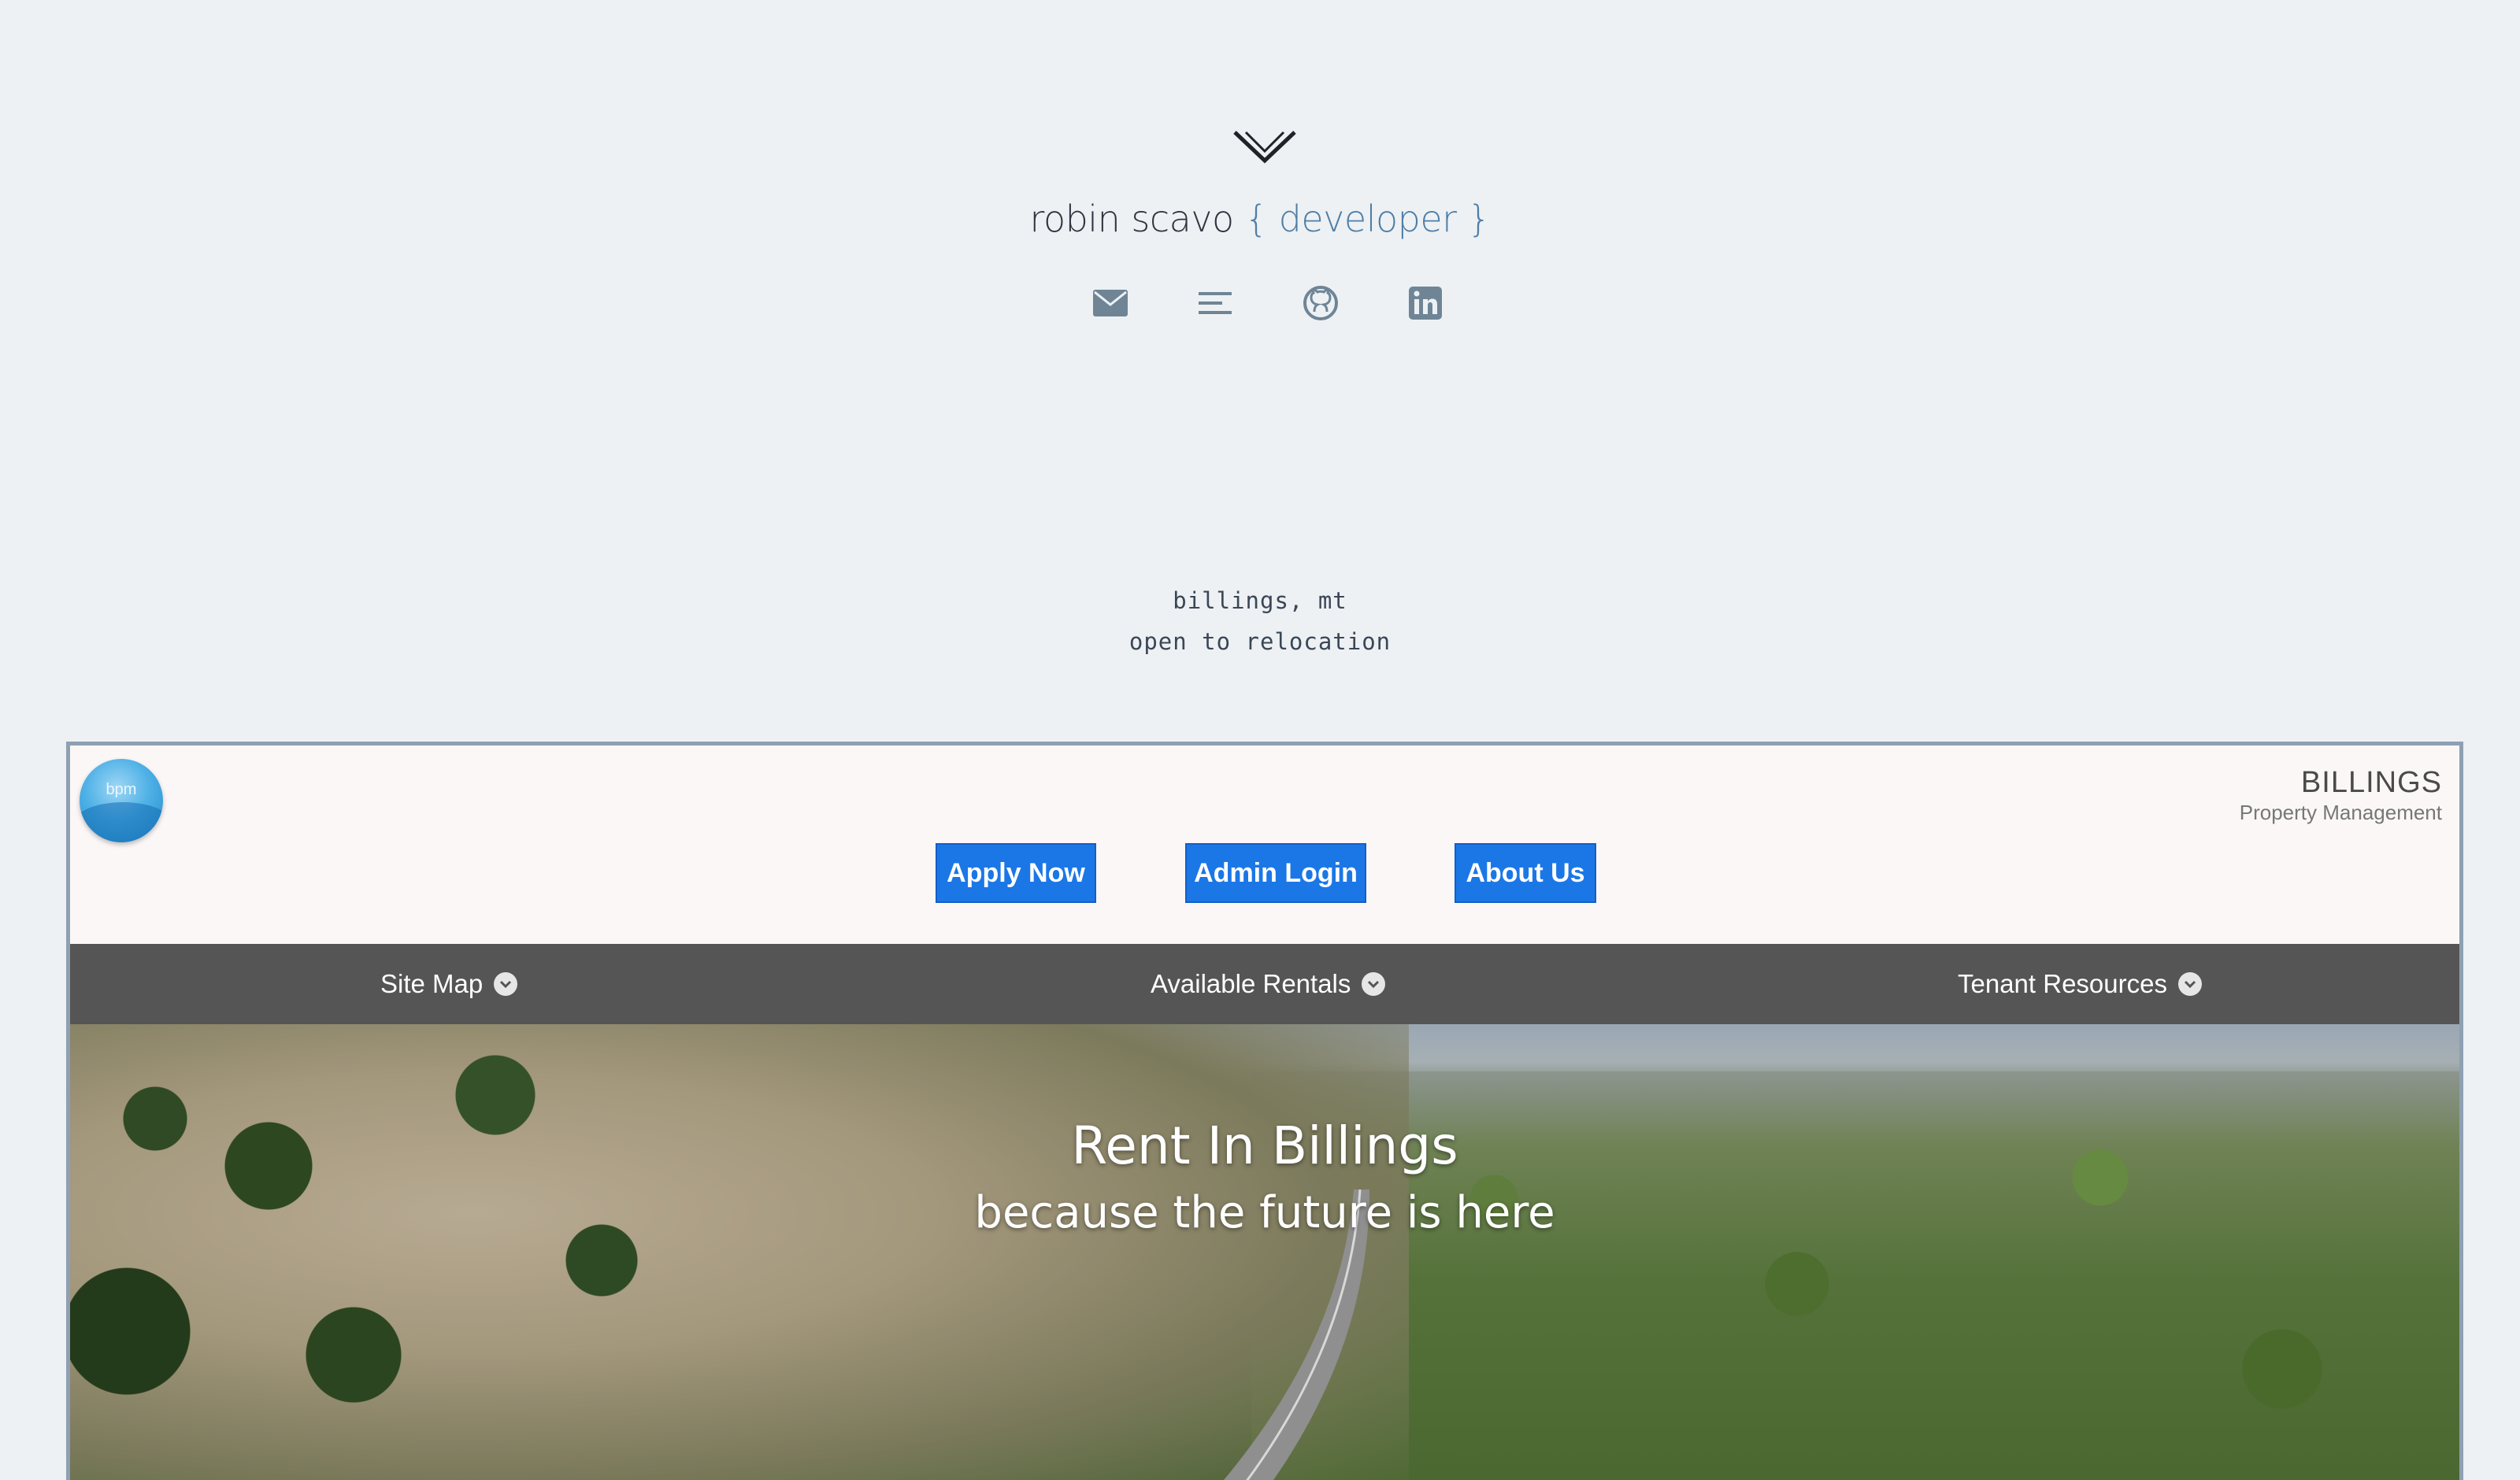  What do you see at coordinates (1110, 303) in the screenshot?
I see `envelope-icon` at bounding box center [1110, 303].